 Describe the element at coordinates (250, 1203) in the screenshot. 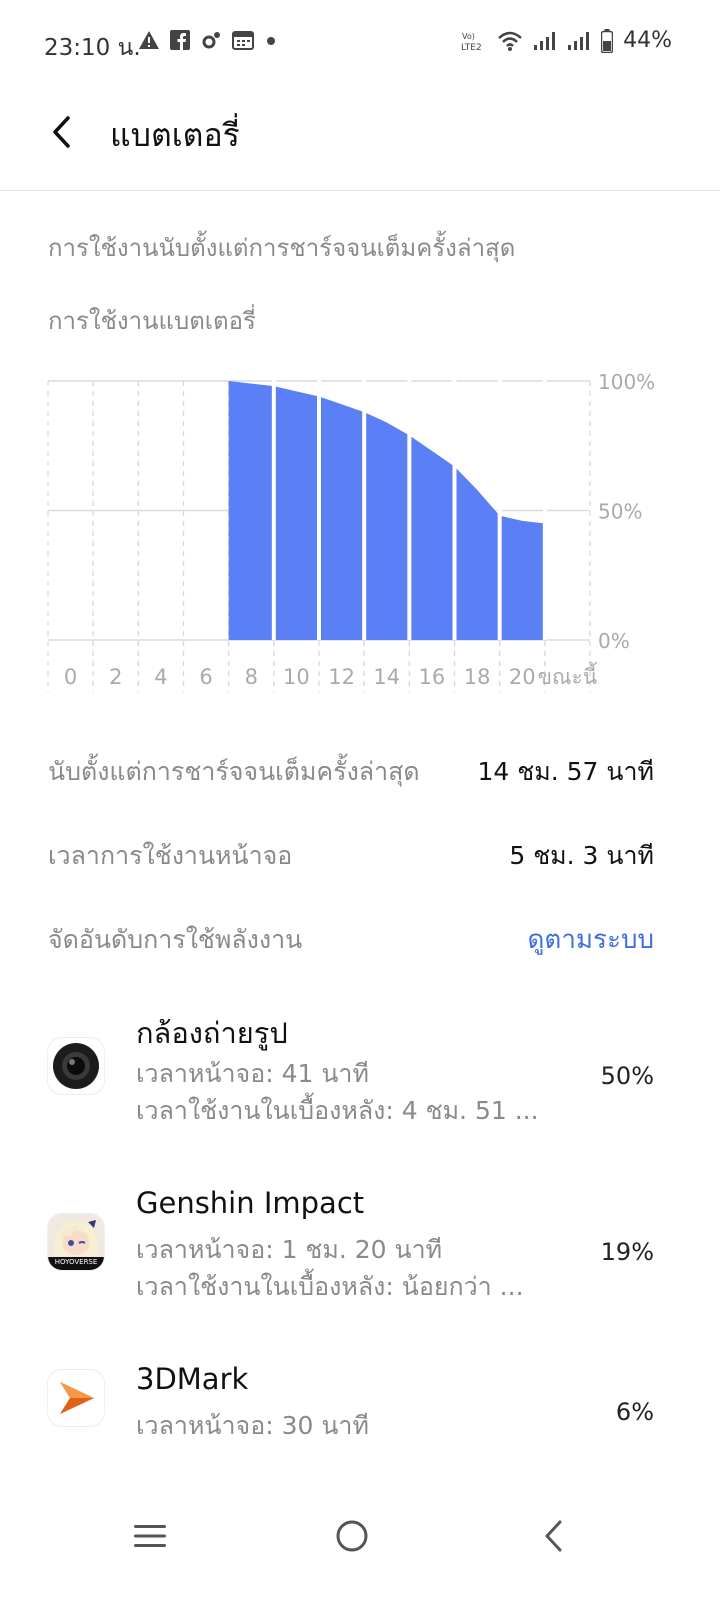

I see `app-name: Genshin Impact` at that location.